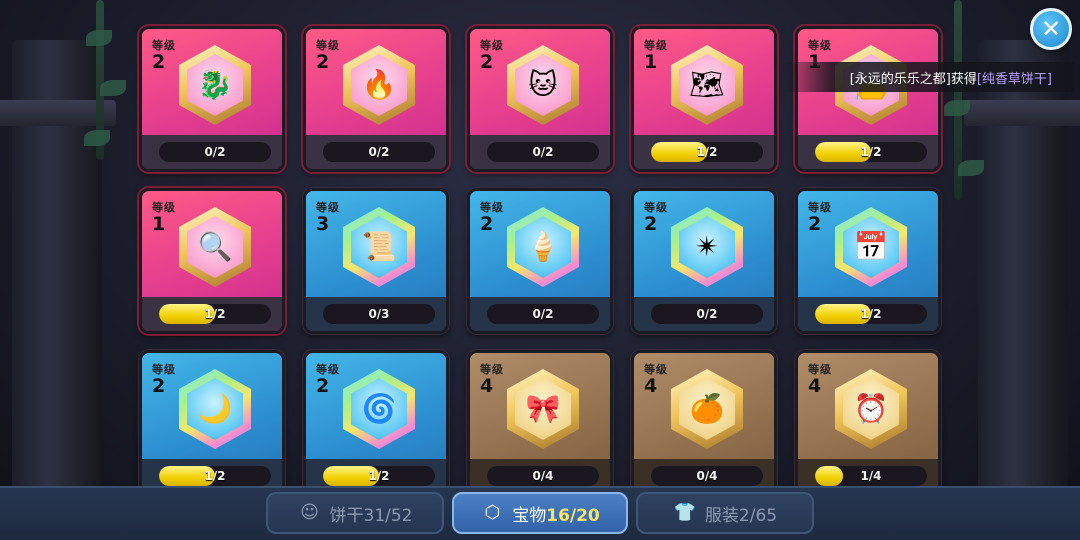  What do you see at coordinates (379, 84) in the screenshot?
I see `fire-crown-icon: 🔥` at bounding box center [379, 84].